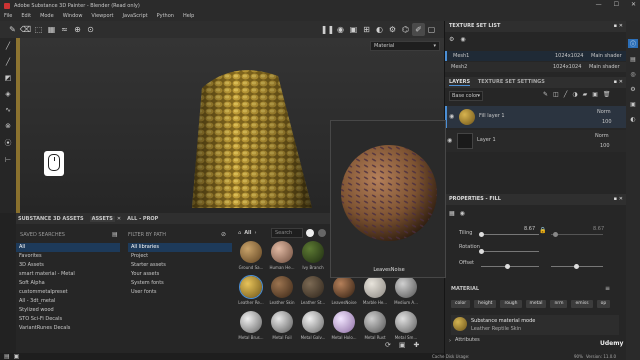 This screenshot has height=360, width=640. What do you see at coordinates (542, 230) in the screenshot?
I see `lock-icon: 🔒` at bounding box center [542, 230].